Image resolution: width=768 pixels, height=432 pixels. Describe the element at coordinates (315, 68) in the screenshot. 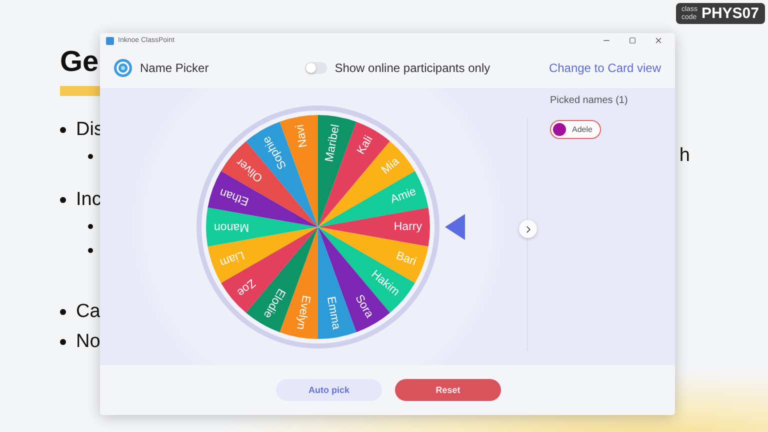

I see `online-toggle` at that location.